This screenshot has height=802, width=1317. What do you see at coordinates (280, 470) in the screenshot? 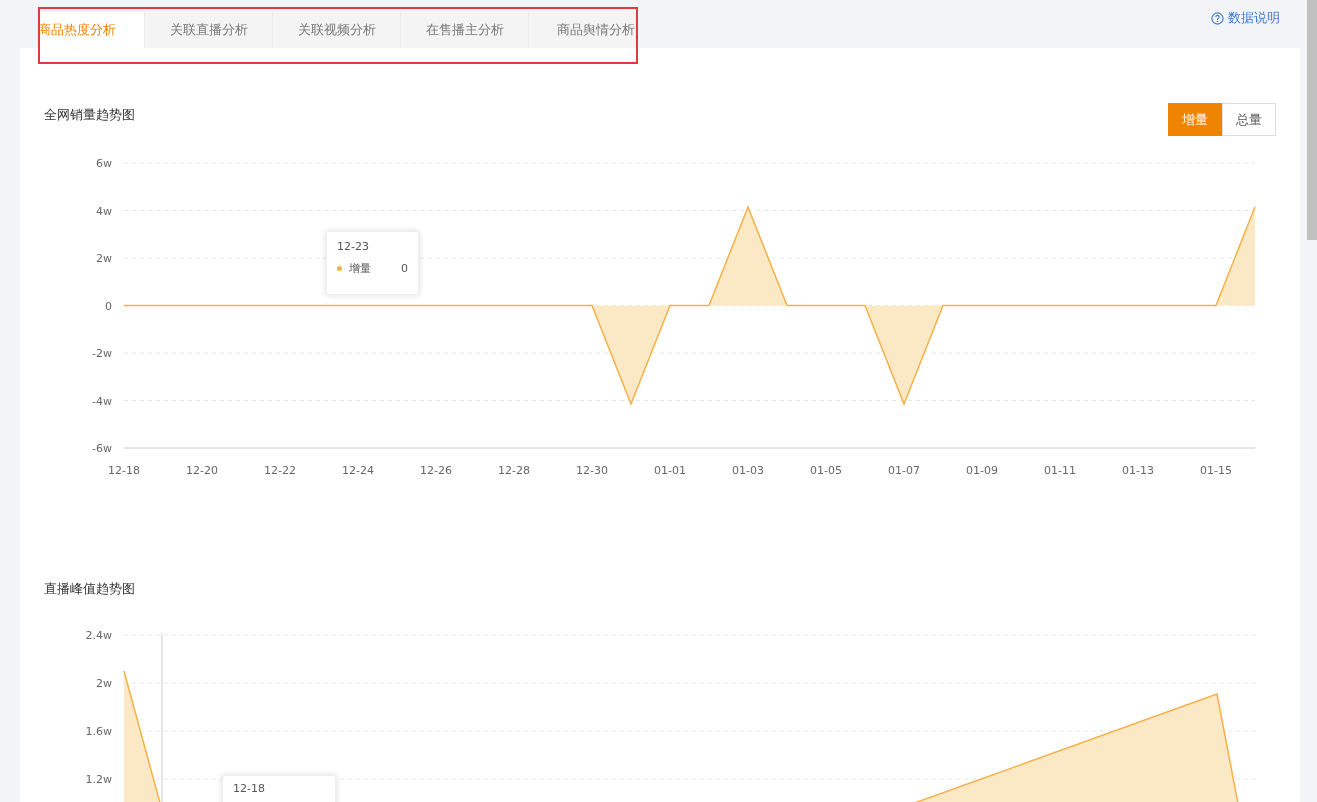
I see `x-axis-label: 12-22` at bounding box center [280, 470].